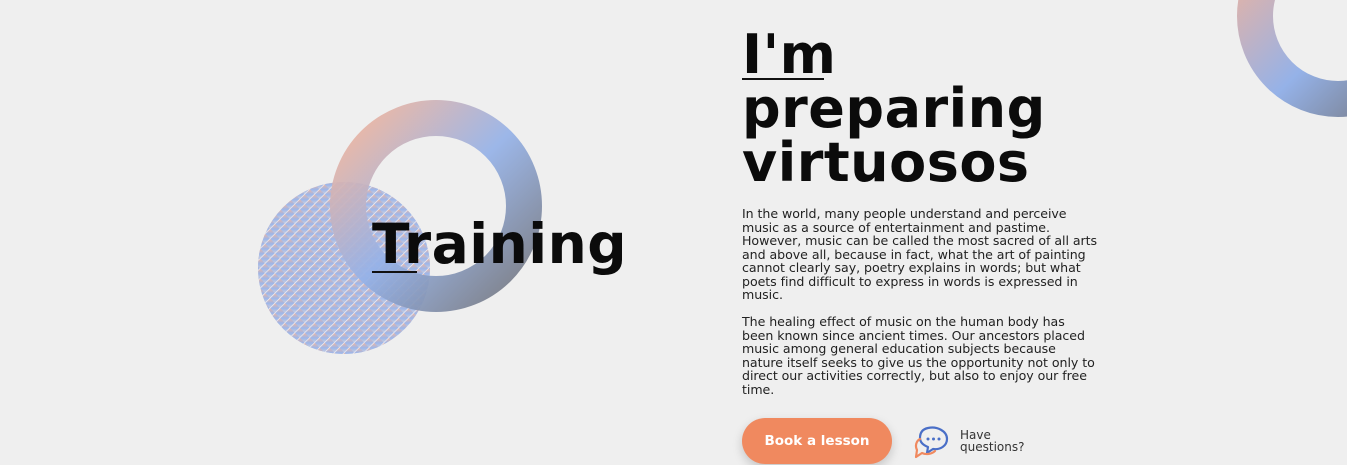 The image size is (1347, 465). Describe the element at coordinates (817, 441) in the screenshot. I see `book-lesson-button: Book a lesson` at that location.